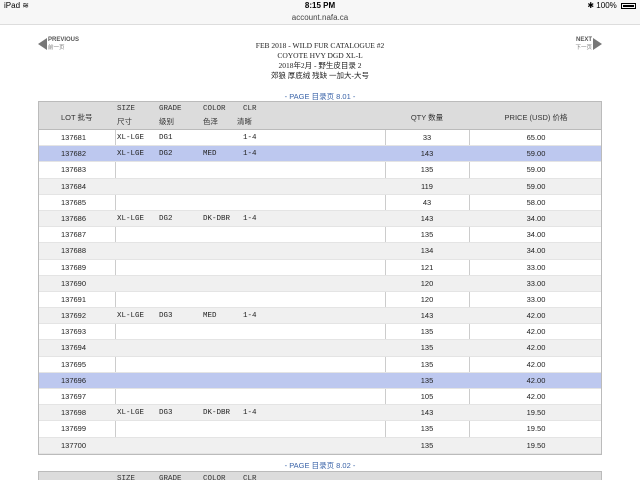 This screenshot has height=480, width=640. Describe the element at coordinates (124, 121) in the screenshot. I see `header-size-cn: 尺寸` at that location.